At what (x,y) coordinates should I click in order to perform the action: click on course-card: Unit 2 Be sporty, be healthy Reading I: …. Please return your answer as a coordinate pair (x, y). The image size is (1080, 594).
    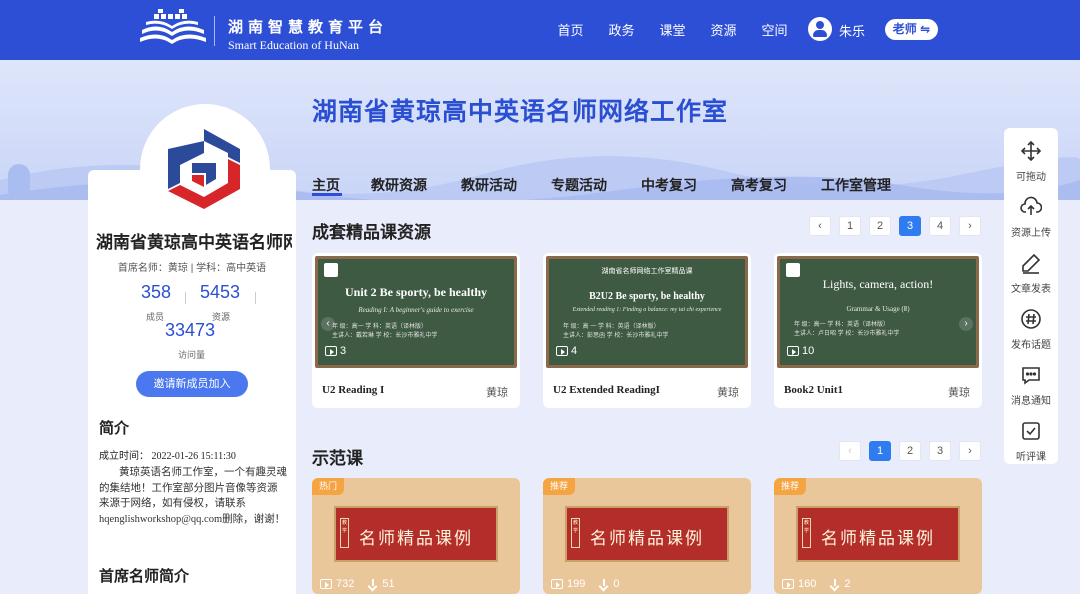
    Looking at the image, I should click on (416, 330).